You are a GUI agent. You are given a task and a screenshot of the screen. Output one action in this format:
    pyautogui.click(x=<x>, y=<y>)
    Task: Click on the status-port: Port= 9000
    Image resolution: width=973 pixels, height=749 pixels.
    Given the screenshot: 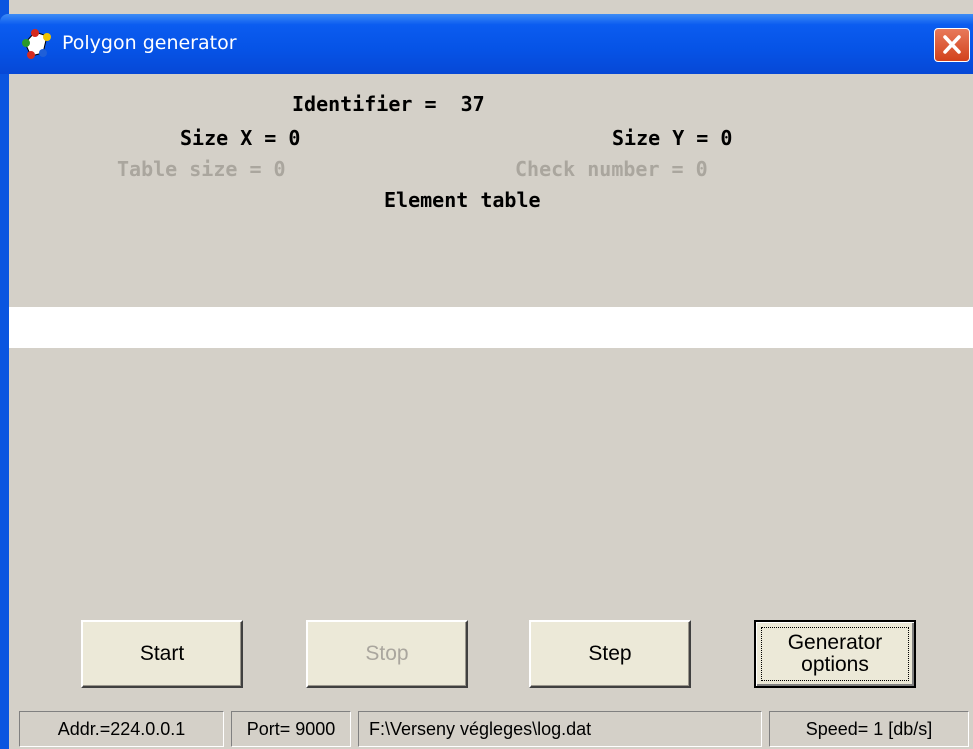 What is the action you would take?
    pyautogui.click(x=291, y=729)
    